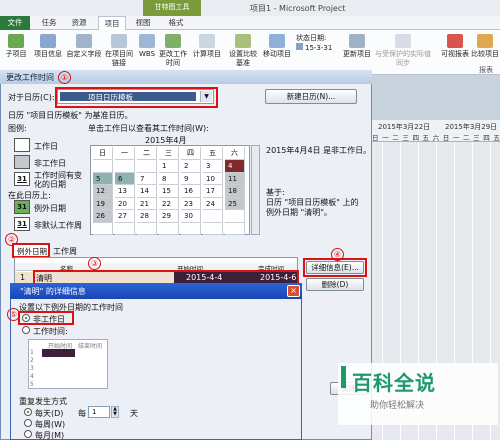 This screenshot has width=500, height=440. What do you see at coordinates (16, 41) in the screenshot?
I see `subproject-icon` at bounding box center [16, 41].